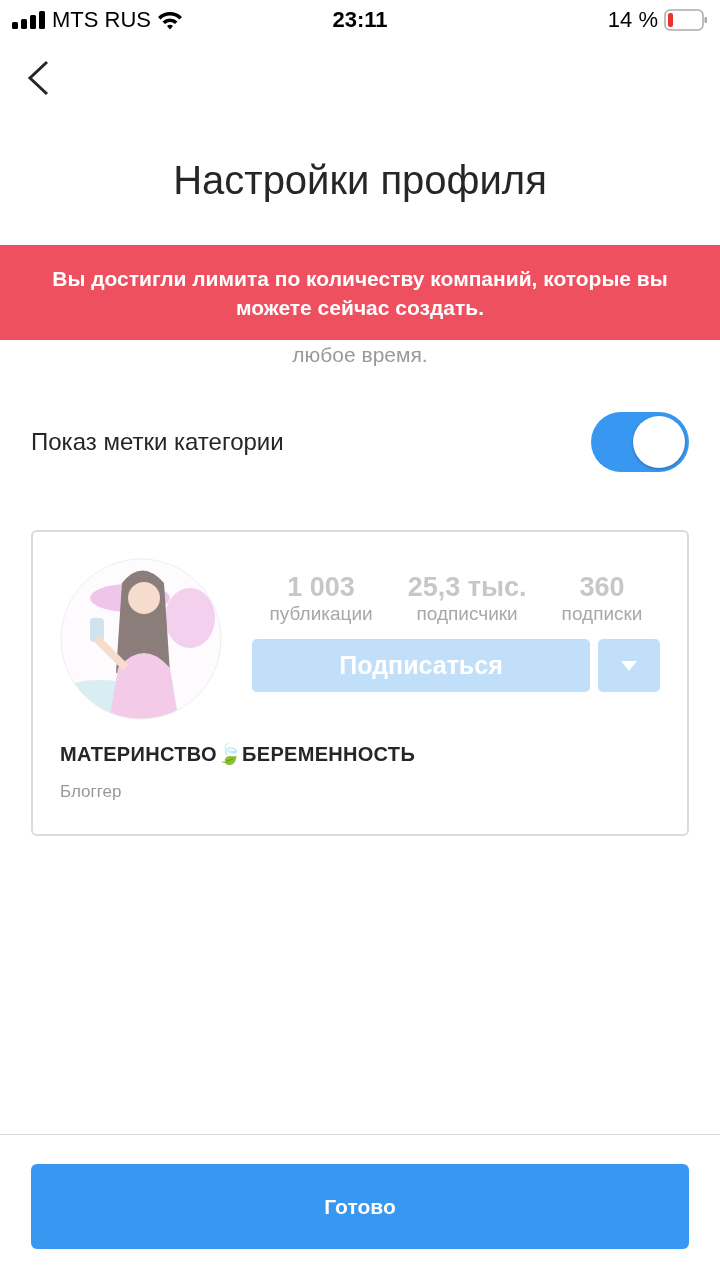  I want to click on clock-time: 23:11, so click(360, 20).